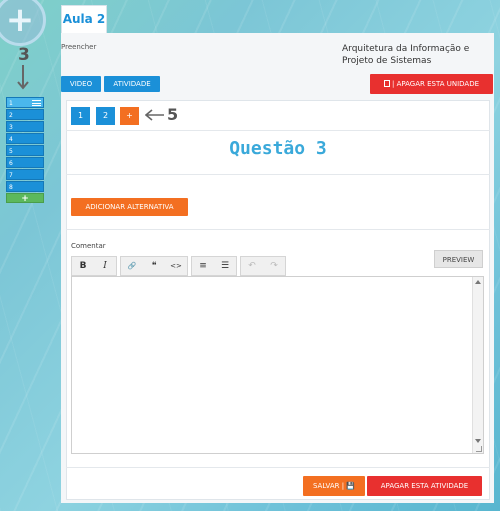  What do you see at coordinates (25, 198) in the screenshot?
I see `add-unit-button: +` at bounding box center [25, 198].